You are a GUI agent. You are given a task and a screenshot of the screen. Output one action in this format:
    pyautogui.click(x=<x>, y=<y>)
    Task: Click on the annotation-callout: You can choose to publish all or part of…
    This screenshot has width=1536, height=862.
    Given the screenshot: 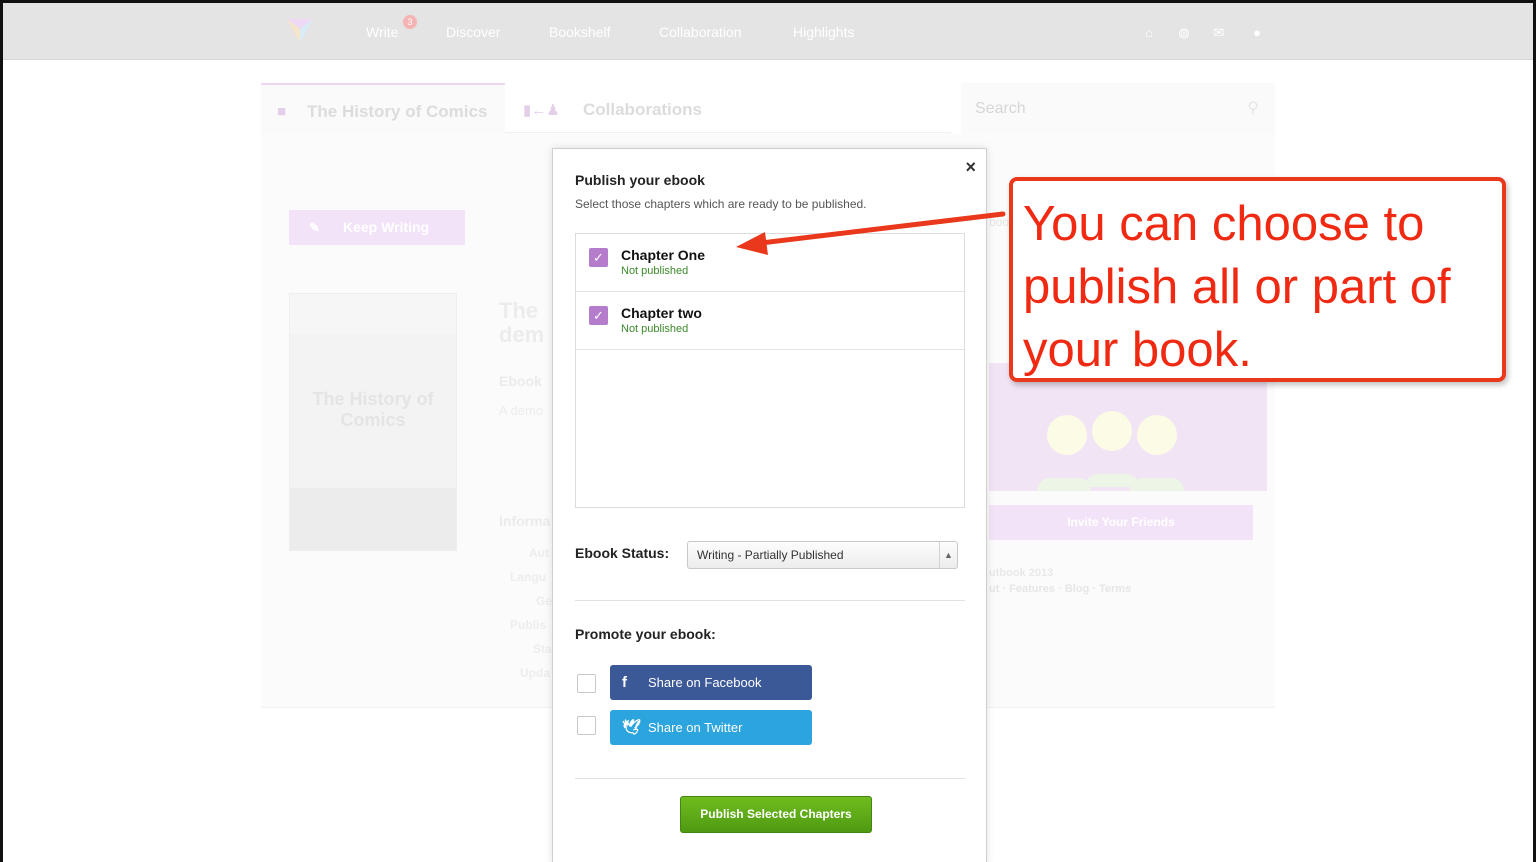 What is the action you would take?
    pyautogui.click(x=1257, y=279)
    